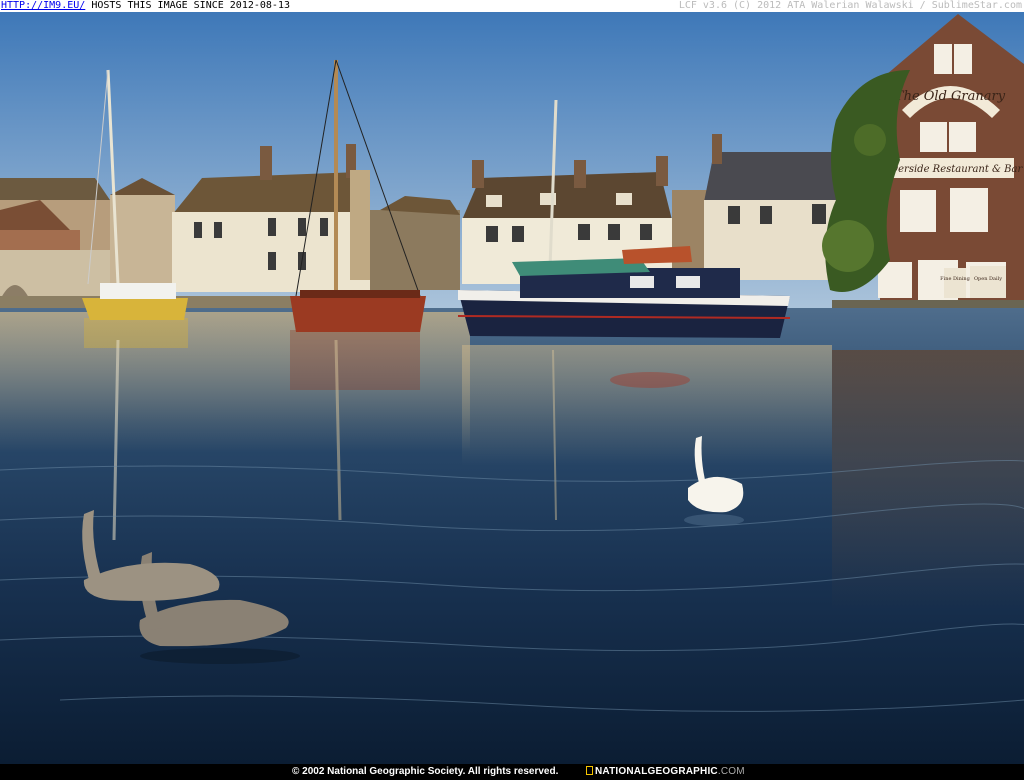 This screenshot has height=780, width=1024. Describe the element at coordinates (950, 96) in the screenshot. I see `granary-sign: The Old Granary` at that location.